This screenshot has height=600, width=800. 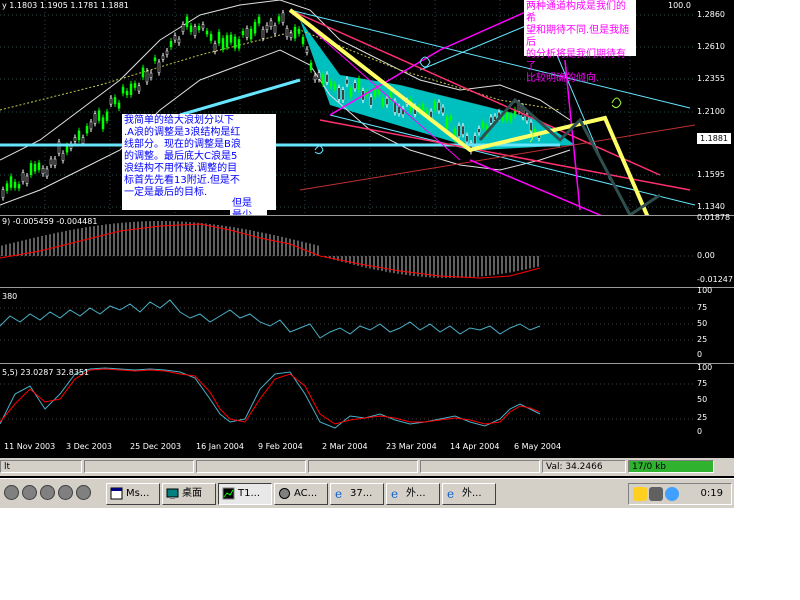 I want to click on top-right-value: 100.0, so click(x=679, y=5).